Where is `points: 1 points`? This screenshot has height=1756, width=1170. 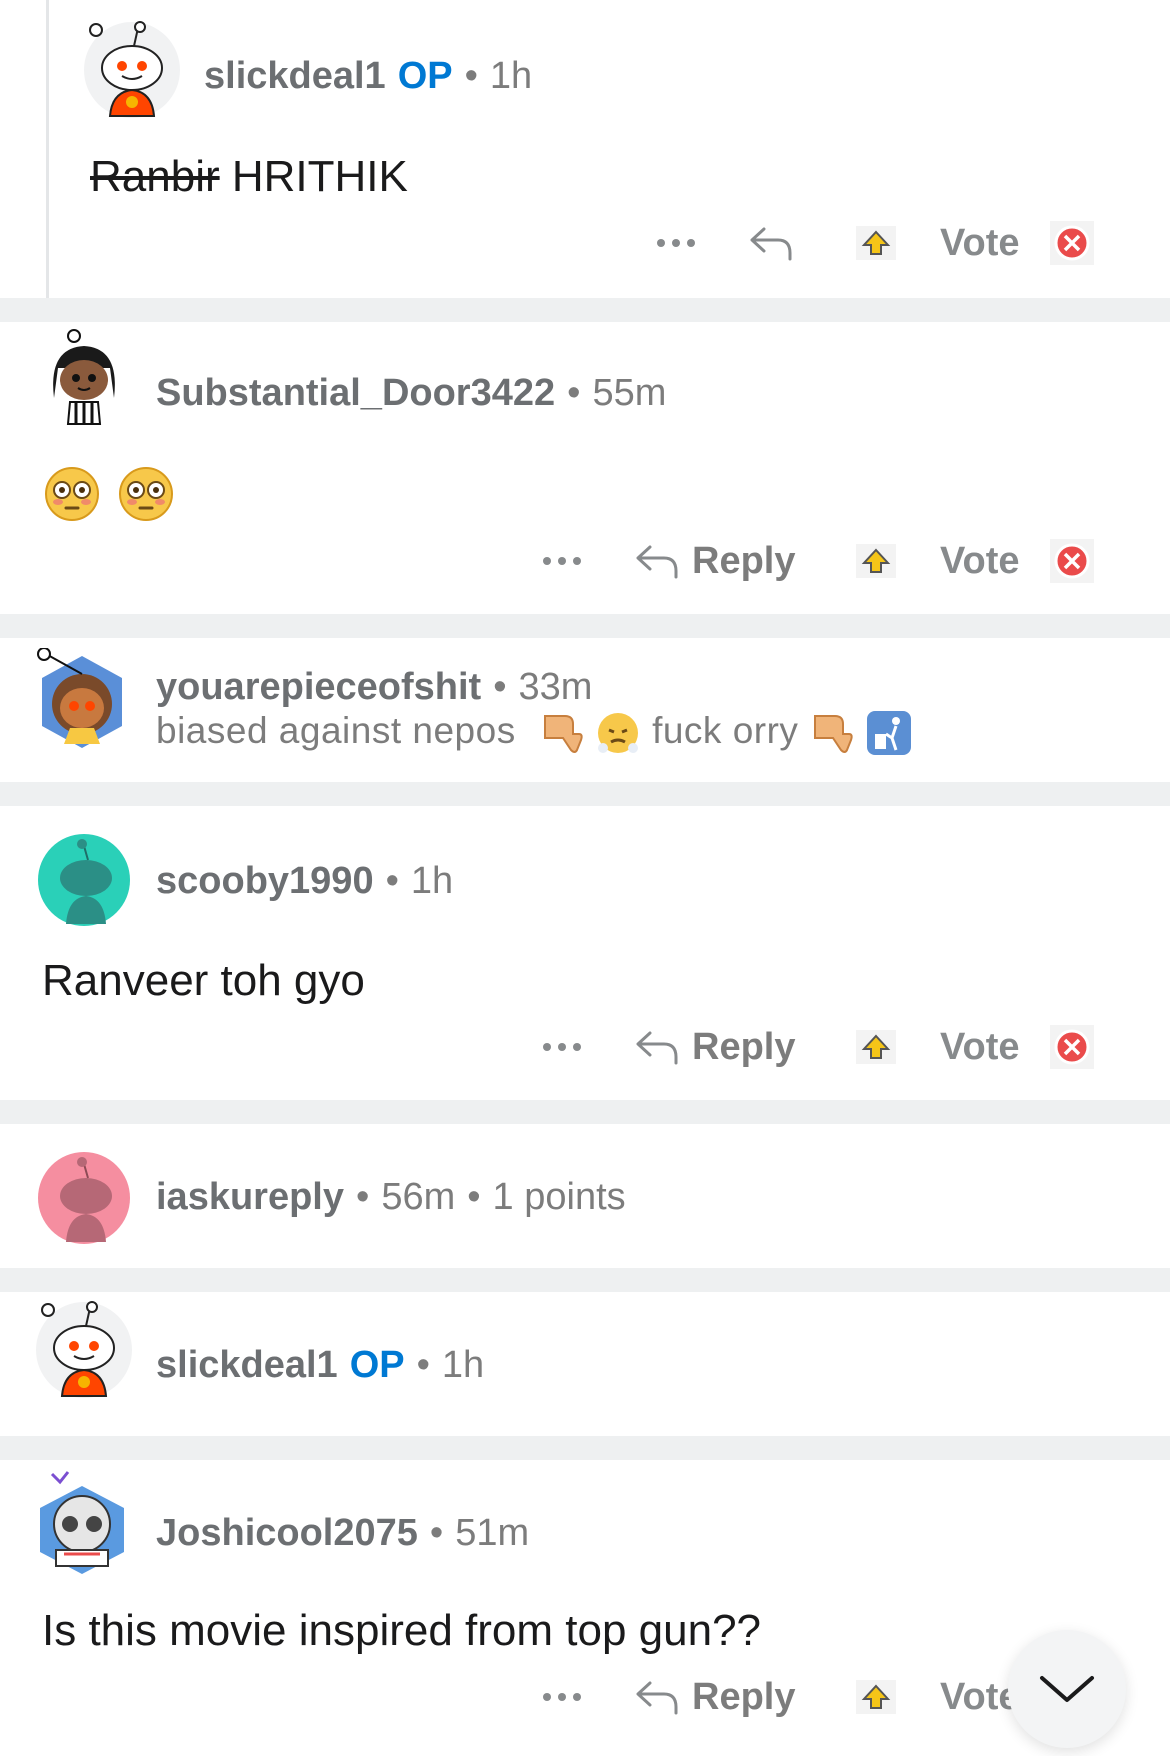 points: 1 points is located at coordinates (559, 1197).